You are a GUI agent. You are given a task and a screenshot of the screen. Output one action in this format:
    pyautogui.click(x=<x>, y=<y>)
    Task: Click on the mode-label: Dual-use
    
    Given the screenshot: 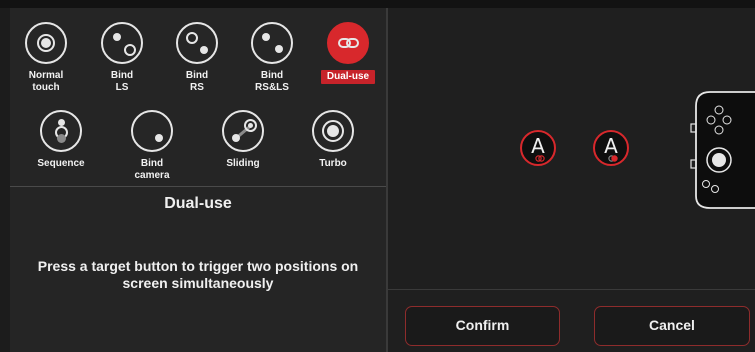 What is the action you would take?
    pyautogui.click(x=348, y=77)
    